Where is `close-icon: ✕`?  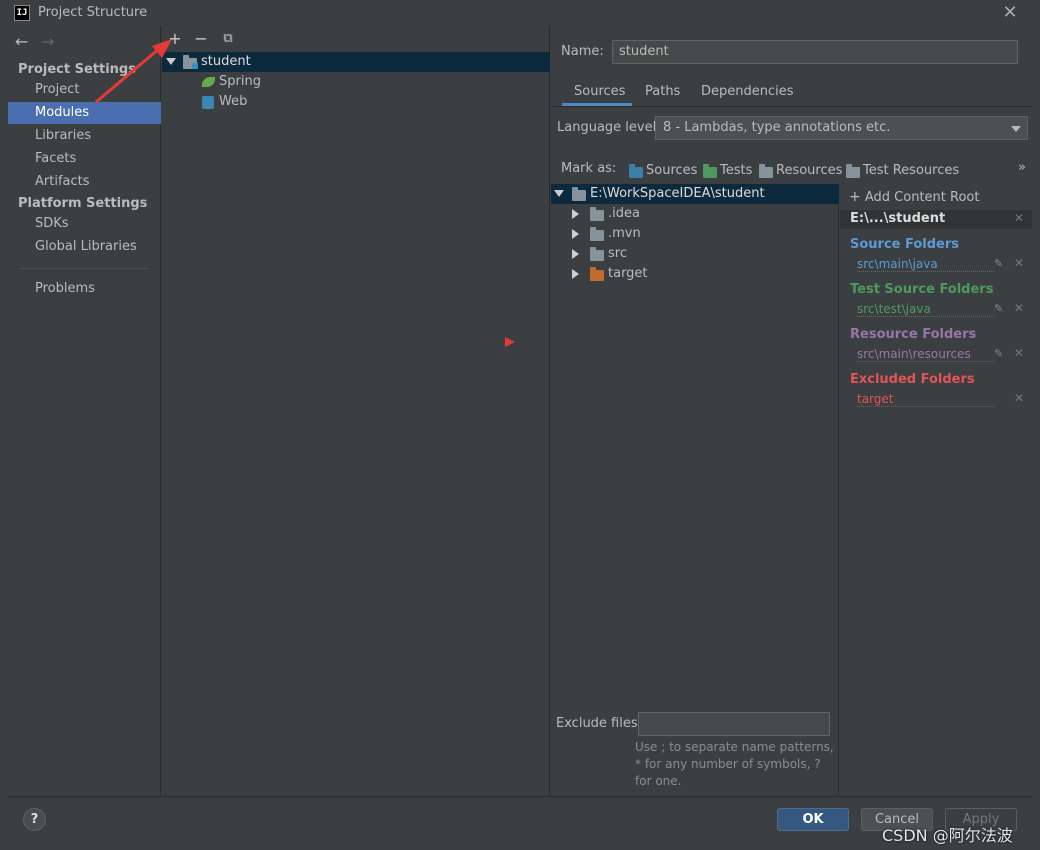 close-icon: ✕ is located at coordinates (1010, 12).